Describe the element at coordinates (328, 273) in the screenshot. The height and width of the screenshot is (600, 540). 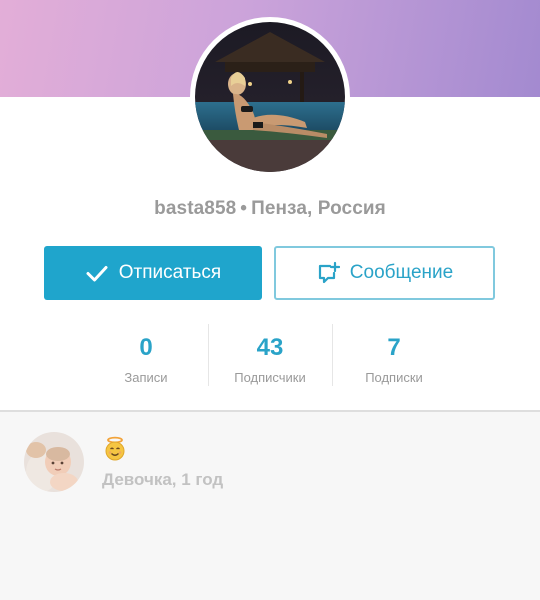
I see `chat-add-icon` at that location.